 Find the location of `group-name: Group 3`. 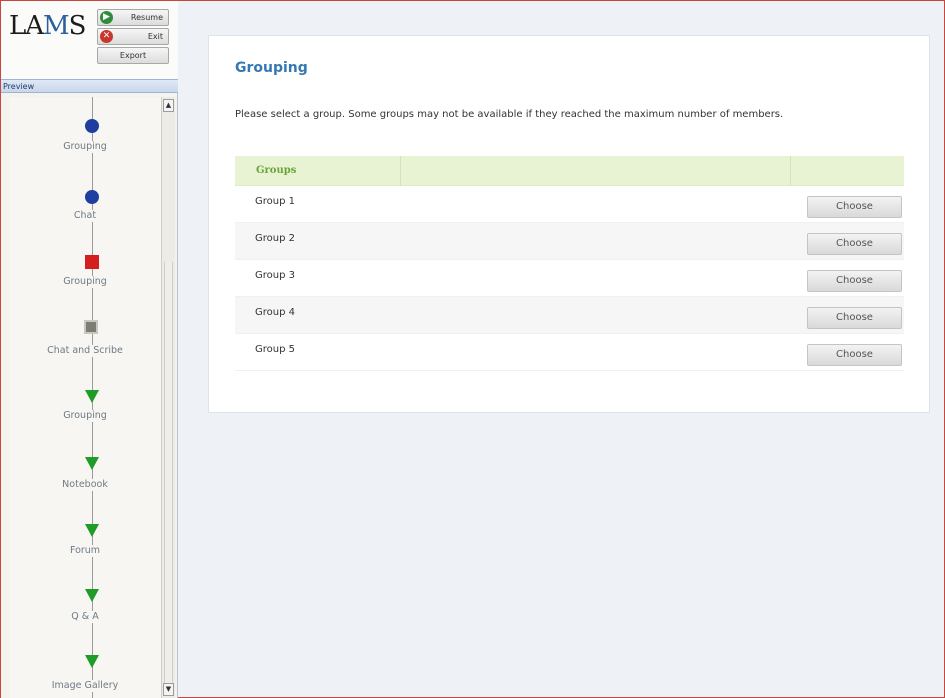

group-name: Group 3 is located at coordinates (275, 275).